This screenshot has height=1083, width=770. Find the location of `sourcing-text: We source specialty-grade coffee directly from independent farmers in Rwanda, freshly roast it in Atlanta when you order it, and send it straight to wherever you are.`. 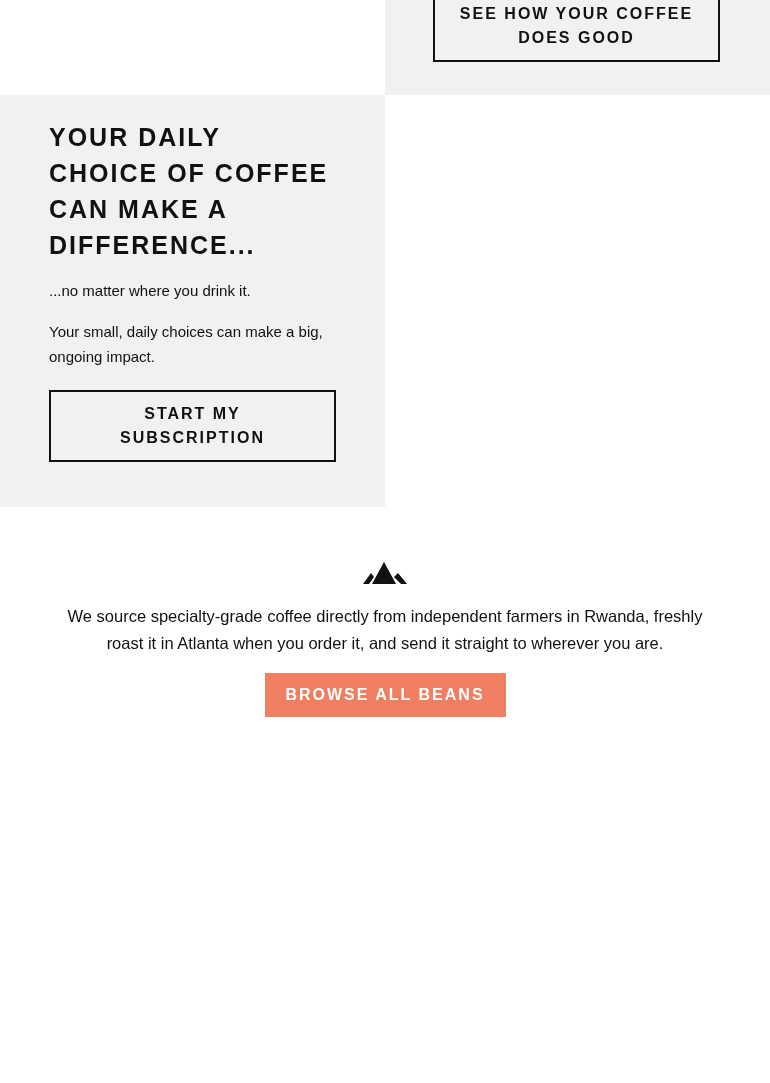

sourcing-text: We source specialty-grade coffee directly from independent farmers in Rwanda, freshly roast it in Atlanta when you order it, and send it straight to wherever you are. is located at coordinates (385, 630).